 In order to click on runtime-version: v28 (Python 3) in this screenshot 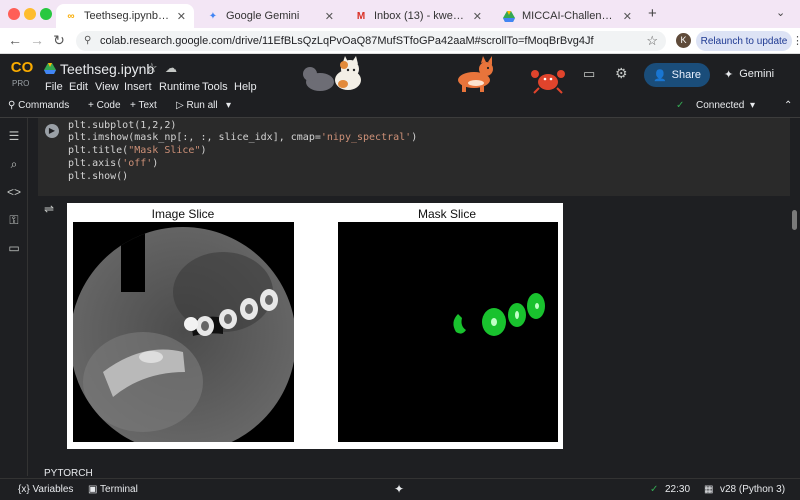, I will do `click(752, 489)`.